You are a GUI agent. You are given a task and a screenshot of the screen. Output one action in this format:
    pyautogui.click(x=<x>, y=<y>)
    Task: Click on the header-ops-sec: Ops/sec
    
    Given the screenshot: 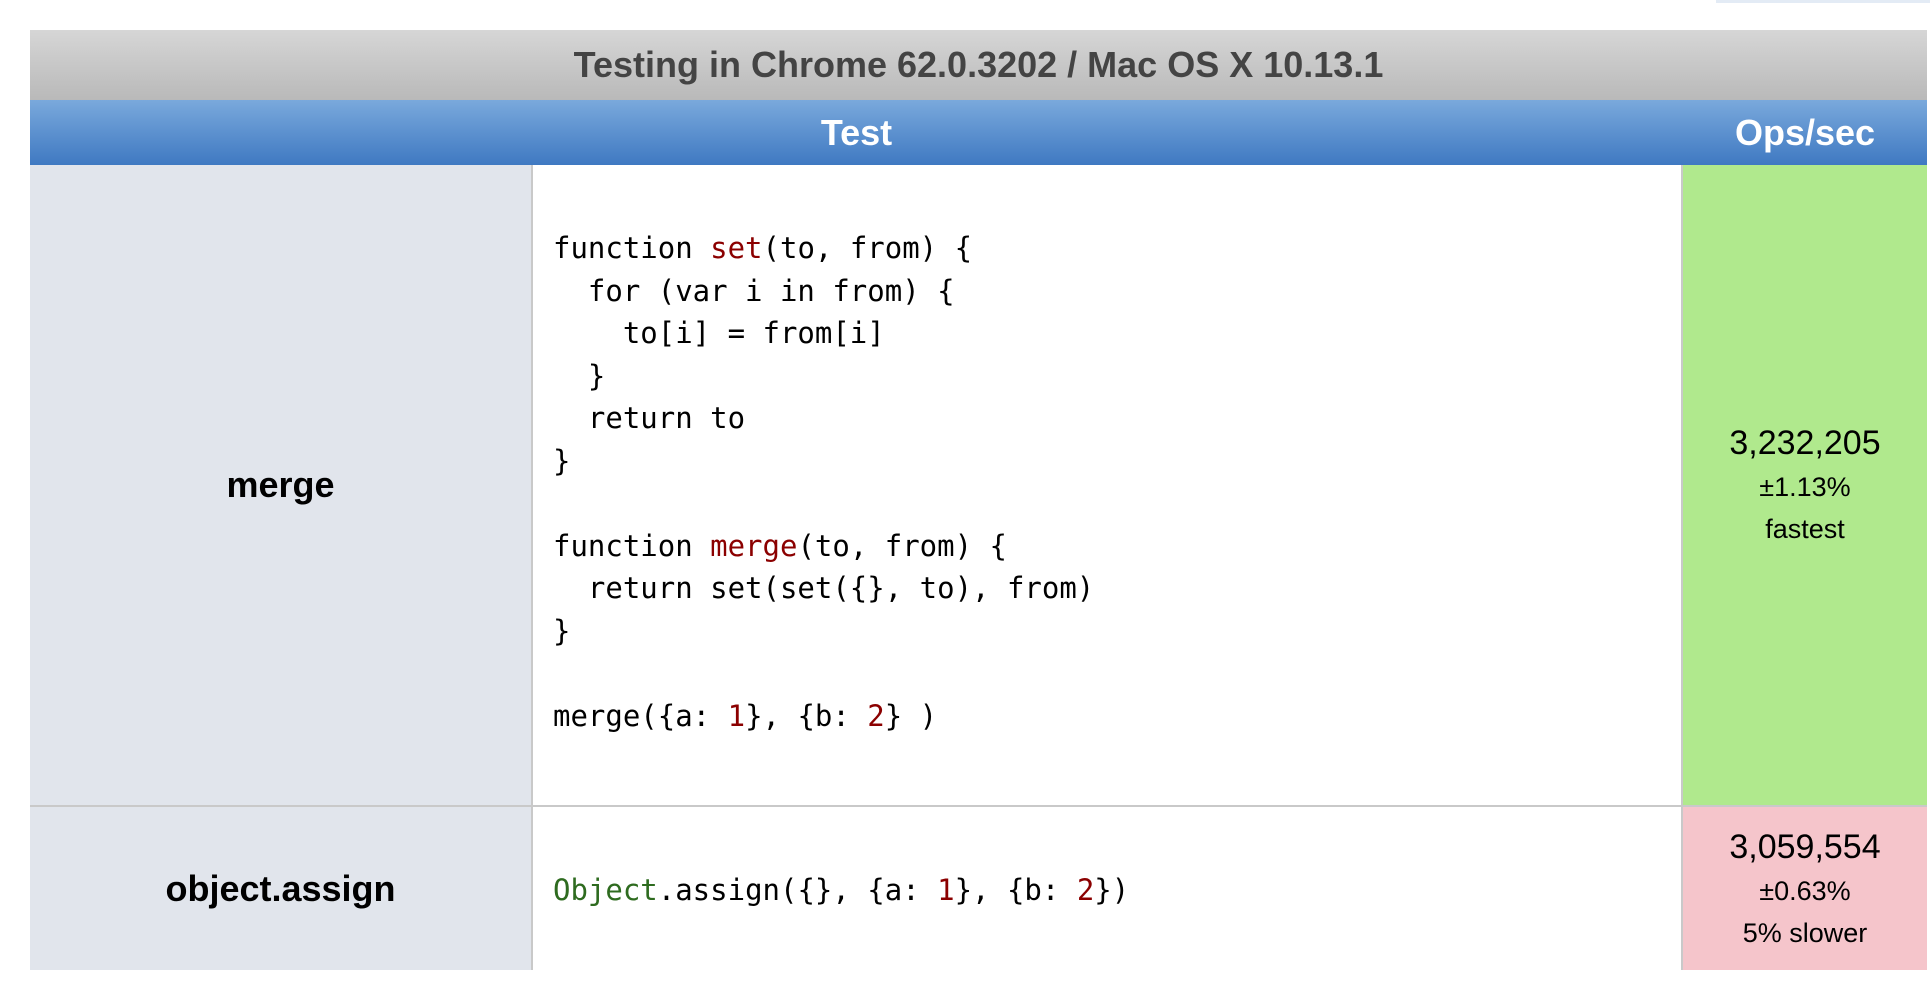 What is the action you would take?
    pyautogui.click(x=1805, y=132)
    